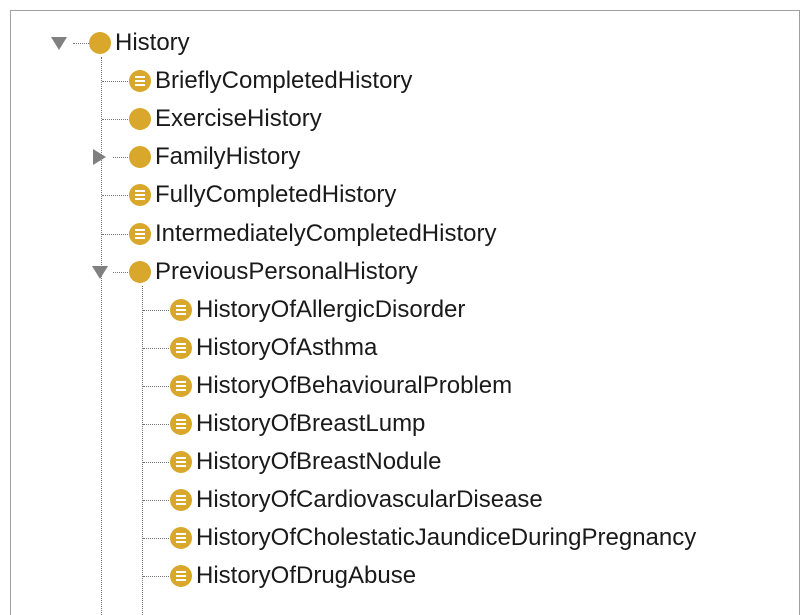  I want to click on tree-node-label: FamilyHistory, so click(228, 156).